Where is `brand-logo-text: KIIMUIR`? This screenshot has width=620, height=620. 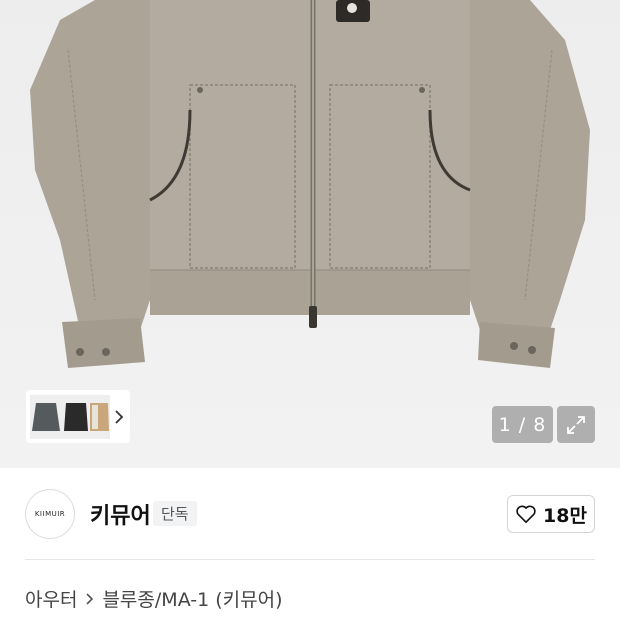 brand-logo-text: KIIMUIR is located at coordinates (50, 514).